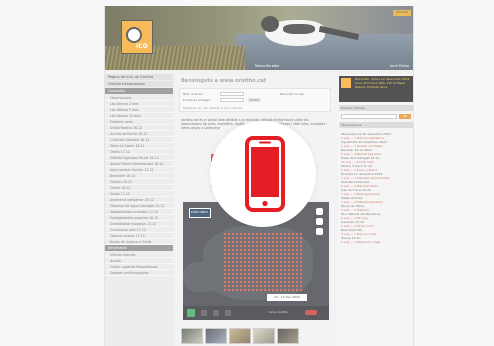  Describe the element at coordinates (265, 174) in the screenshot. I see `mobile-phone-icon` at that location.